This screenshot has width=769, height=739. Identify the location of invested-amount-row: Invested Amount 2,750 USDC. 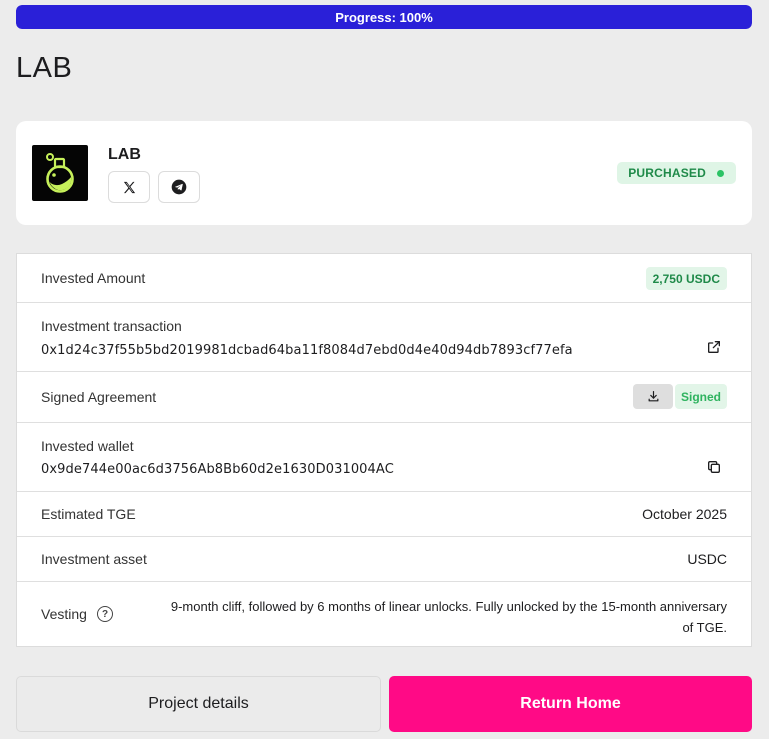
(384, 278).